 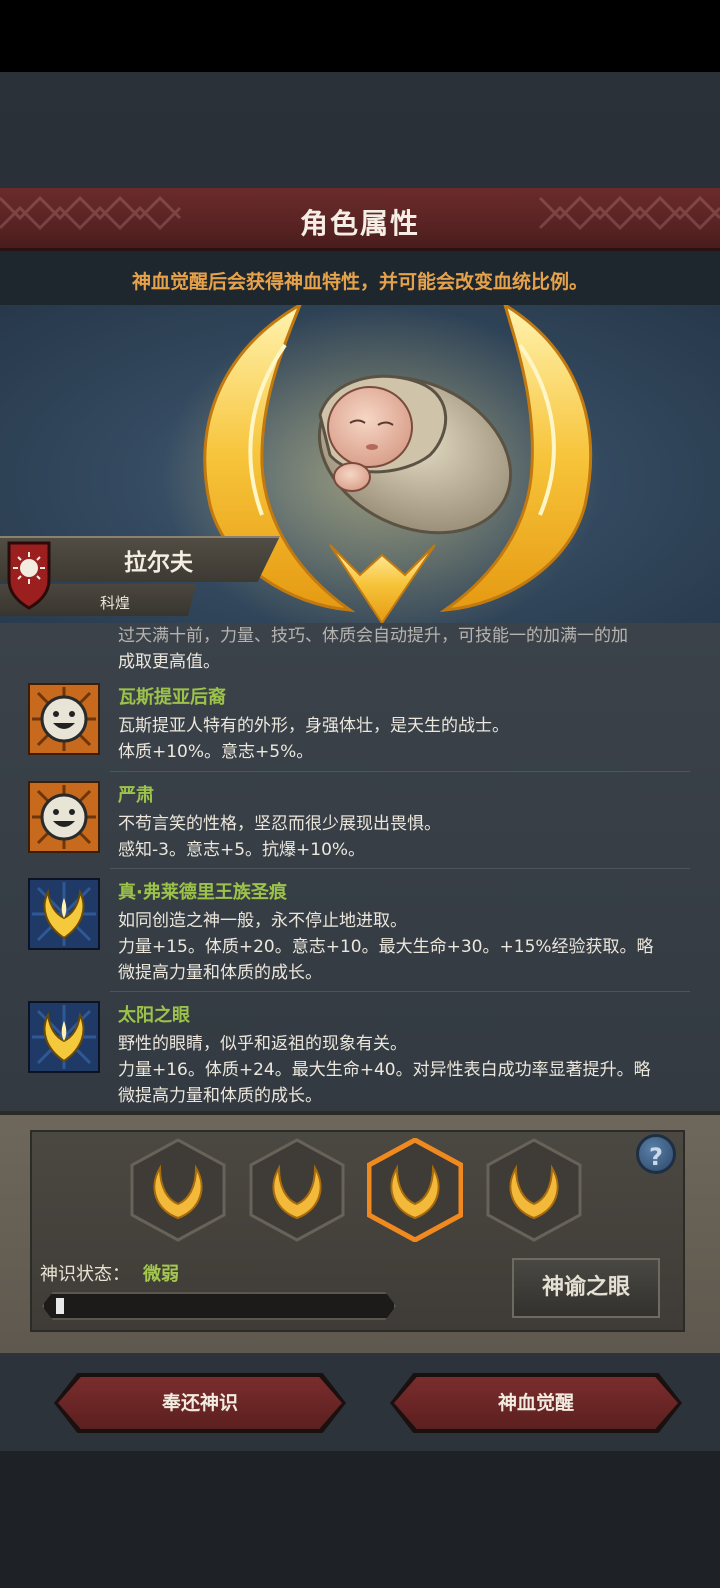 I want to click on title-bar: 角色属性, so click(x=360, y=219).